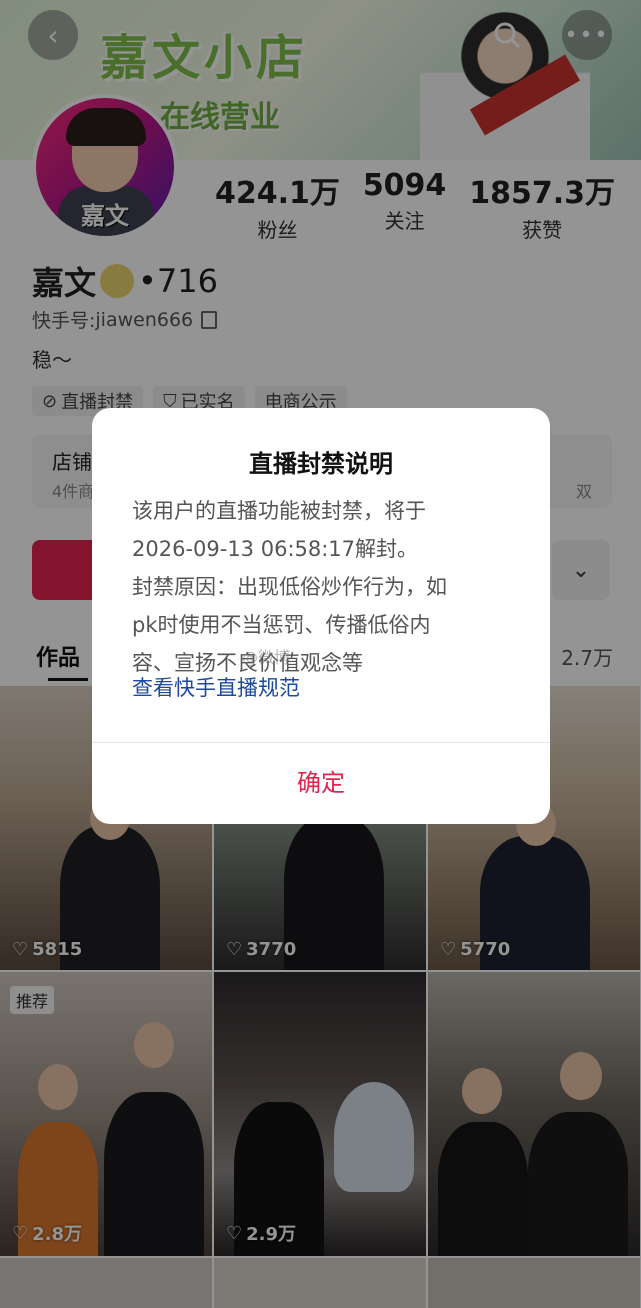 This screenshot has height=1308, width=641. I want to click on dialog-title: 直播封禁说明, so click(321, 464).